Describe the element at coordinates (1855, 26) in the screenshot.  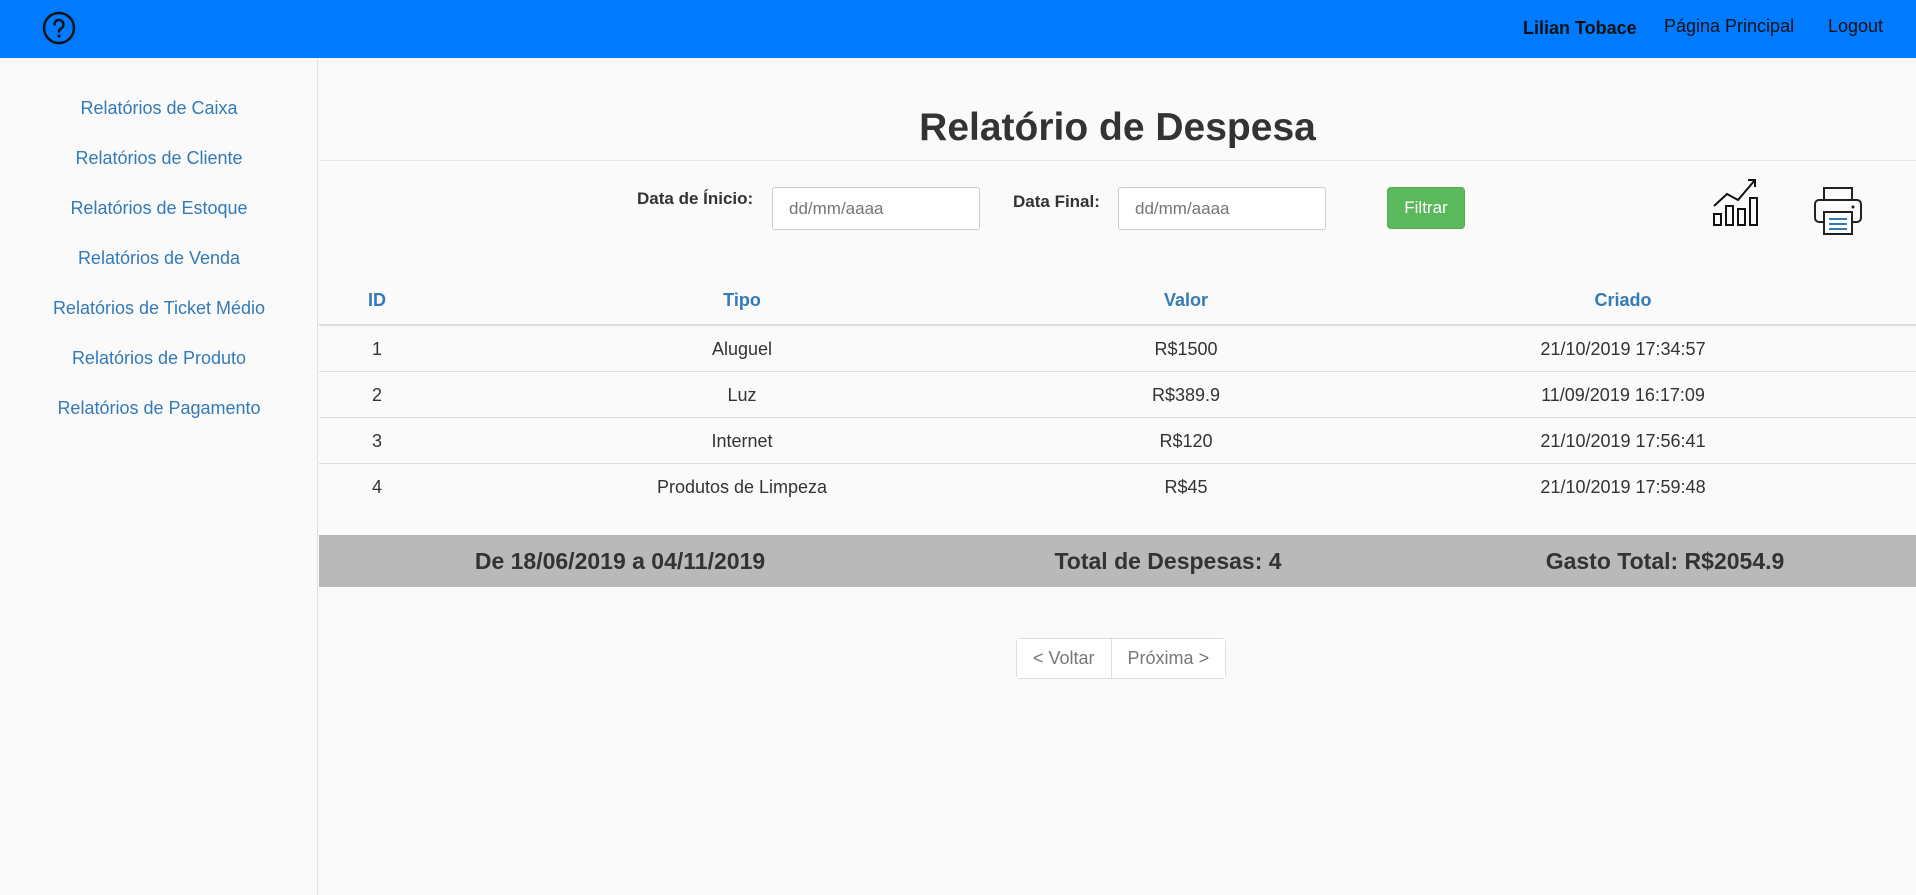
I see `nav-logout-link: Logout` at that location.